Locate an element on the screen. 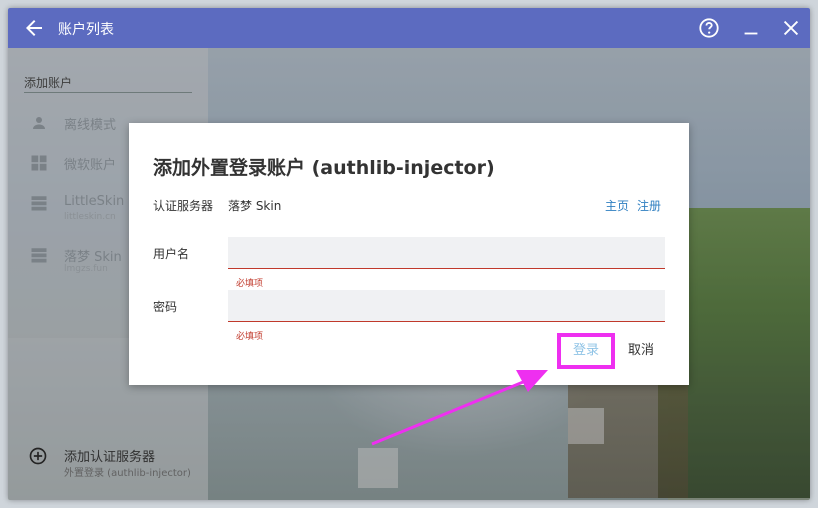 The height and width of the screenshot is (508, 818). cancel-button: 取消 is located at coordinates (641, 351).